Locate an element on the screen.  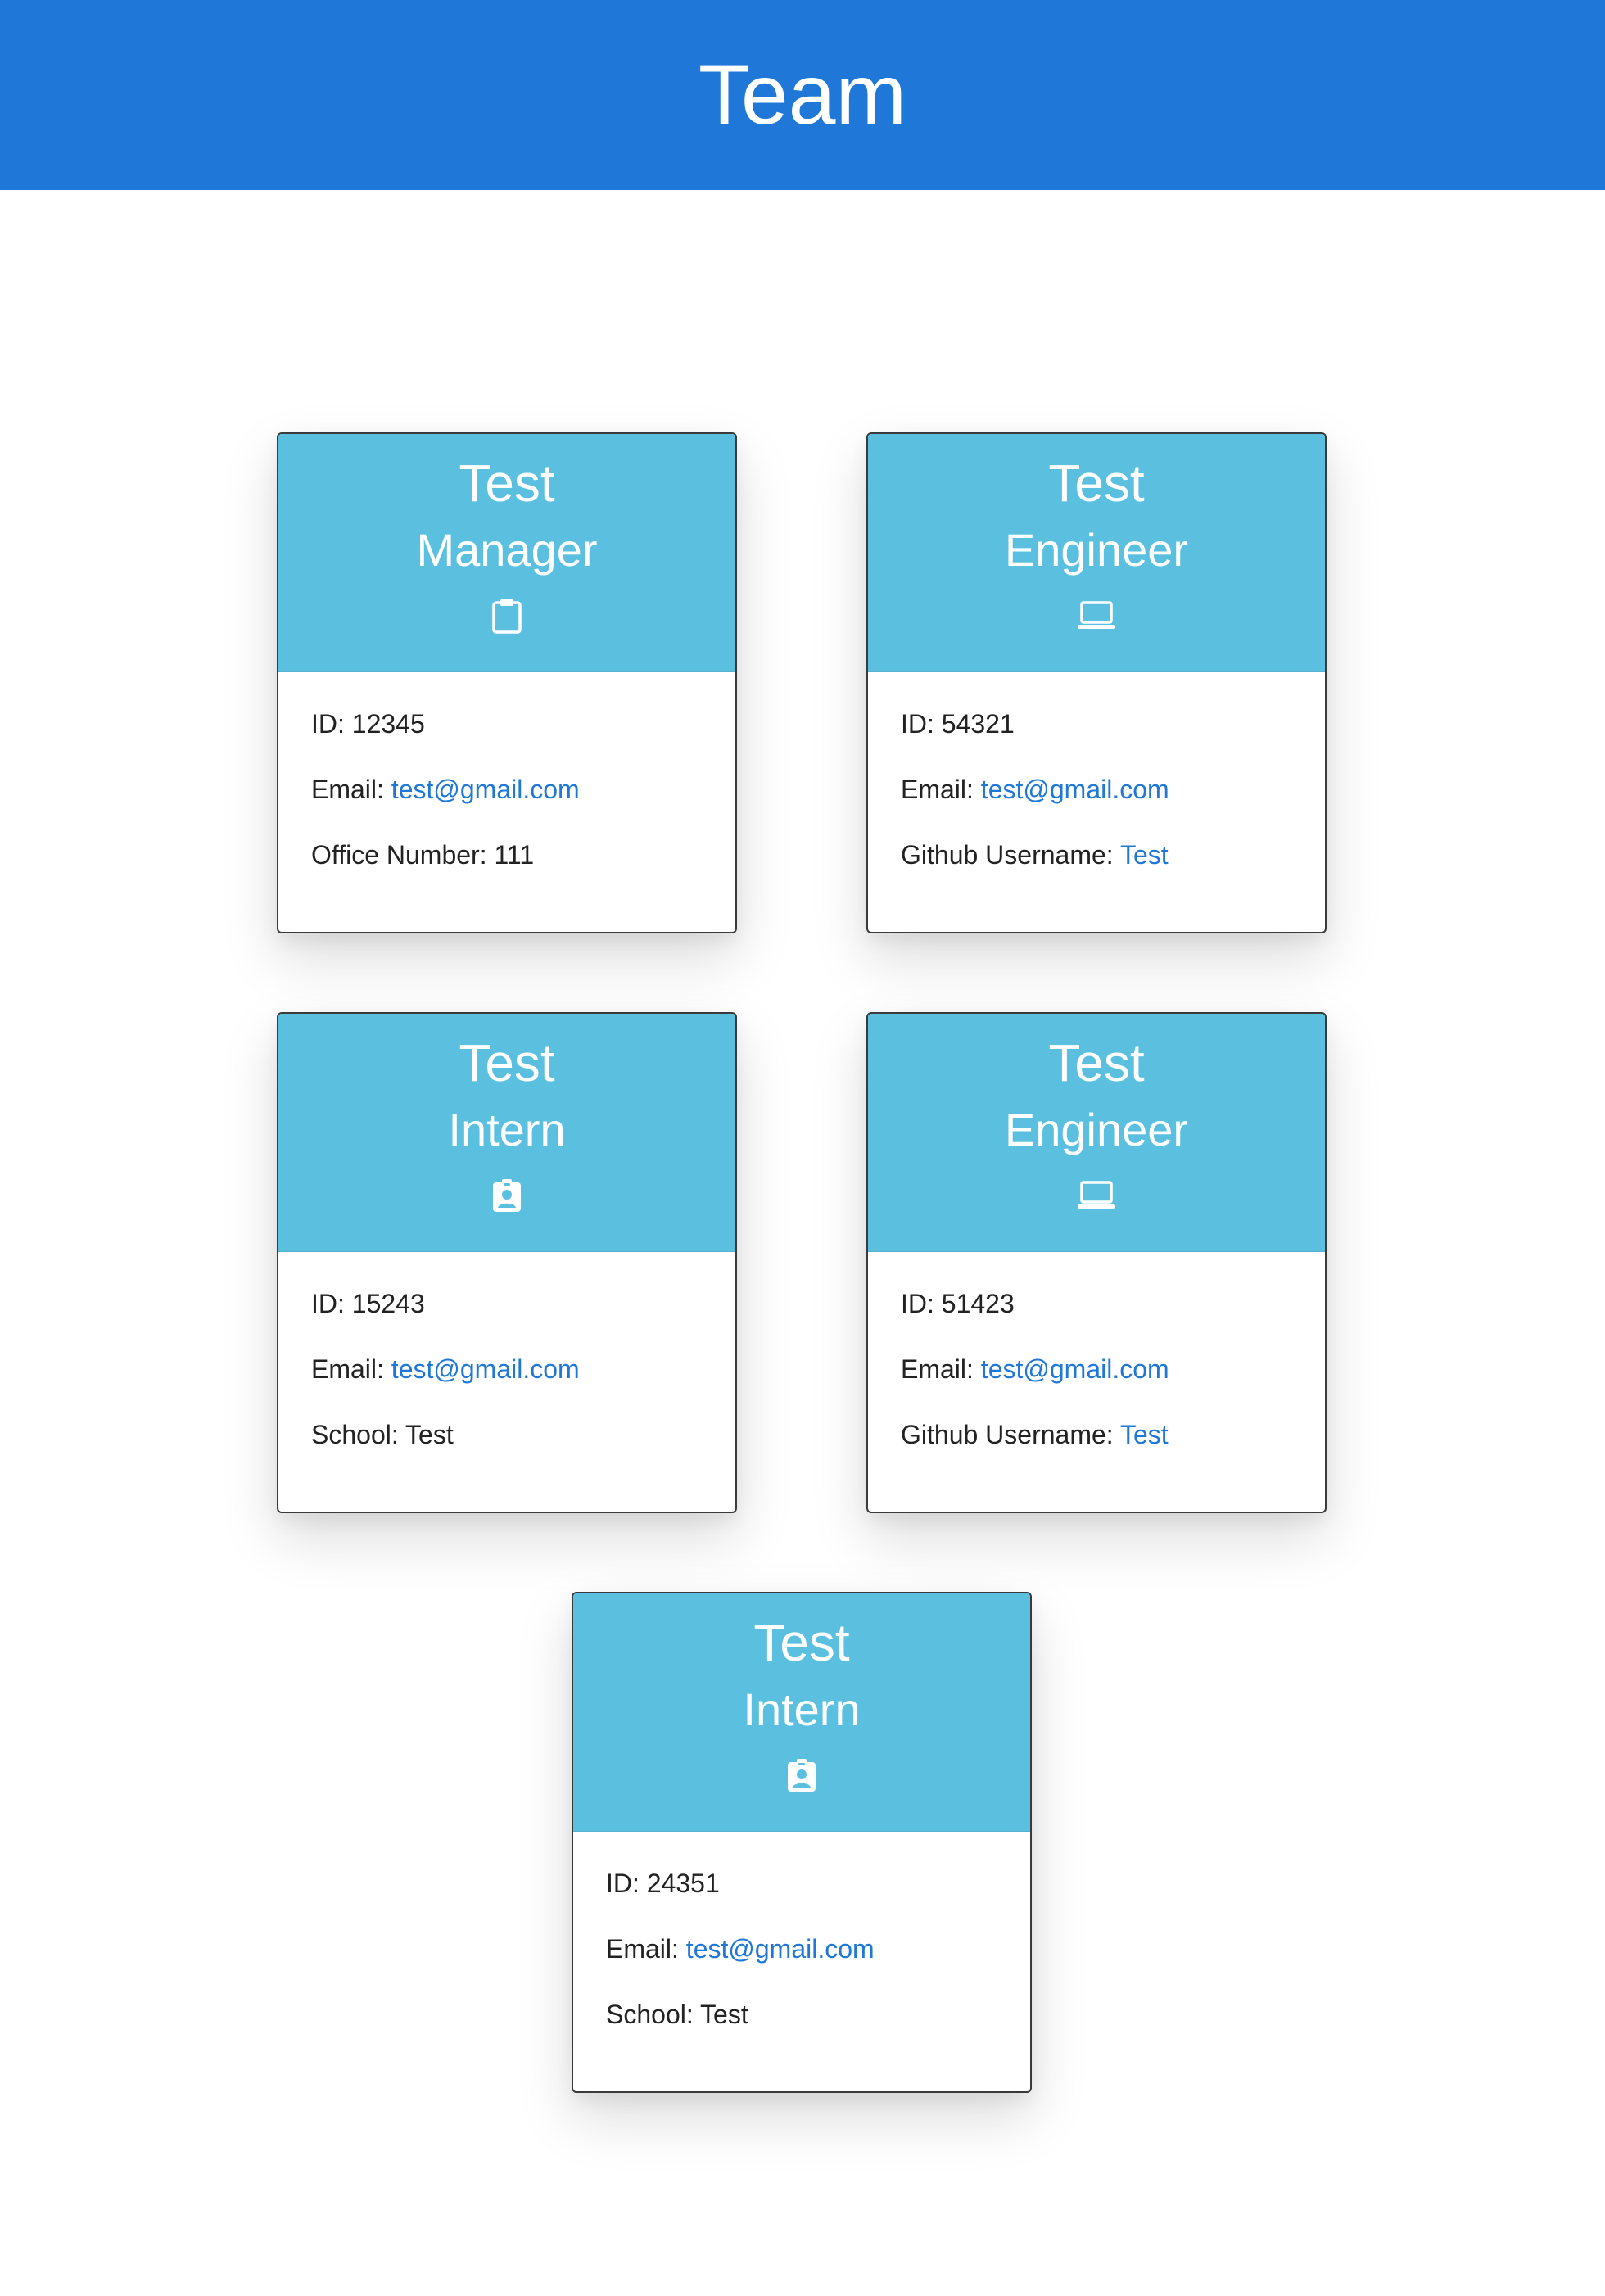
employee-id-row: ID: 15243 is located at coordinates (507, 1304).